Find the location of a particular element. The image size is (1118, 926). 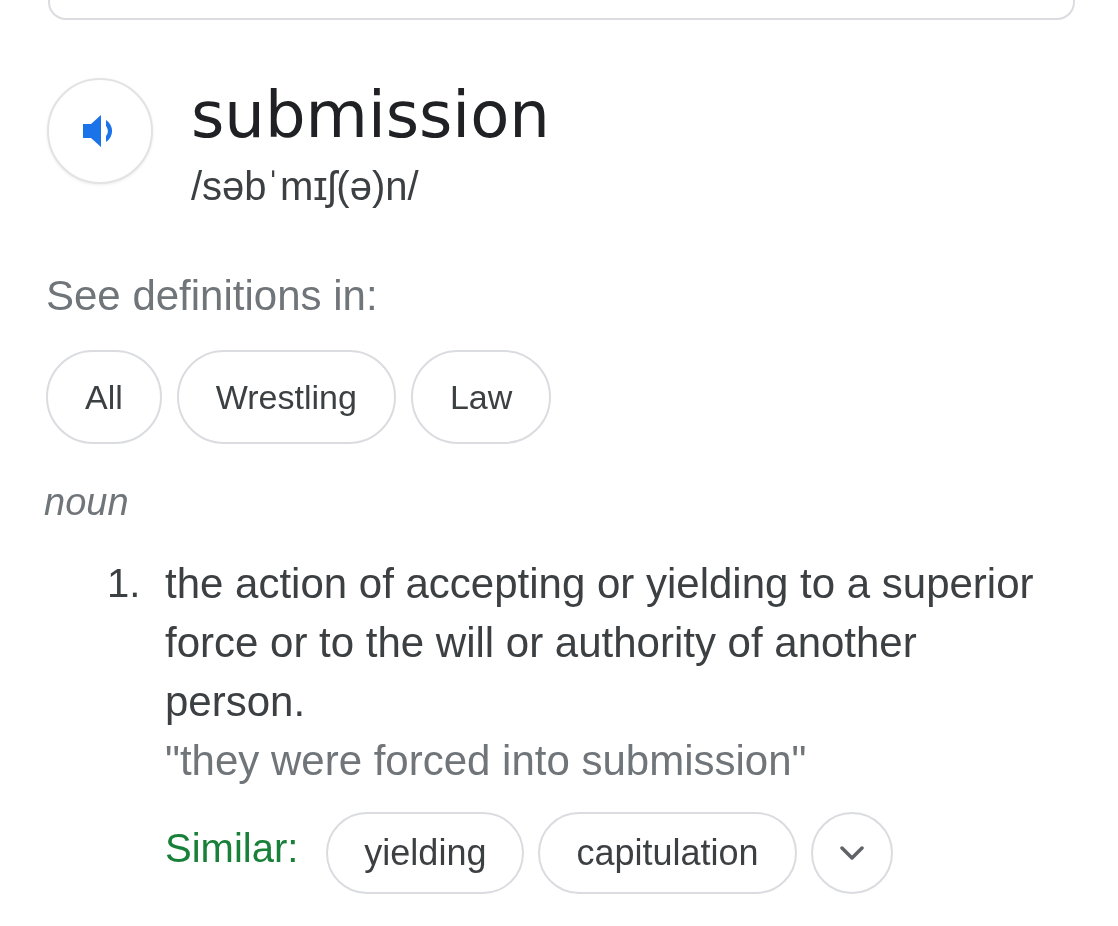

source-chip: Law is located at coordinates (481, 397).